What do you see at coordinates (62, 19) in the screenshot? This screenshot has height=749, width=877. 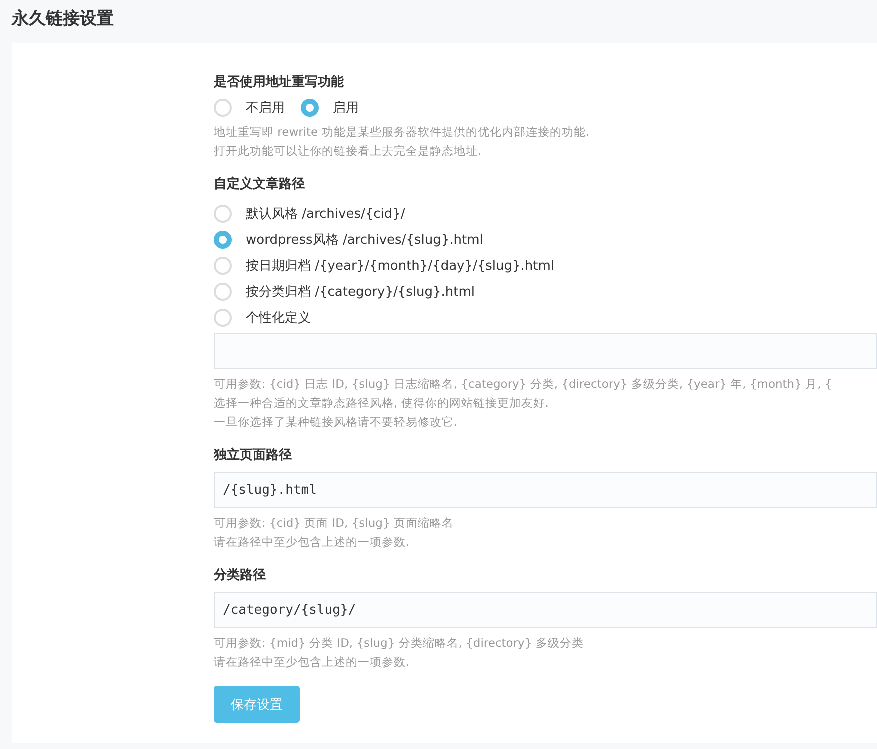 I see `page-title: 永久链接设置` at bounding box center [62, 19].